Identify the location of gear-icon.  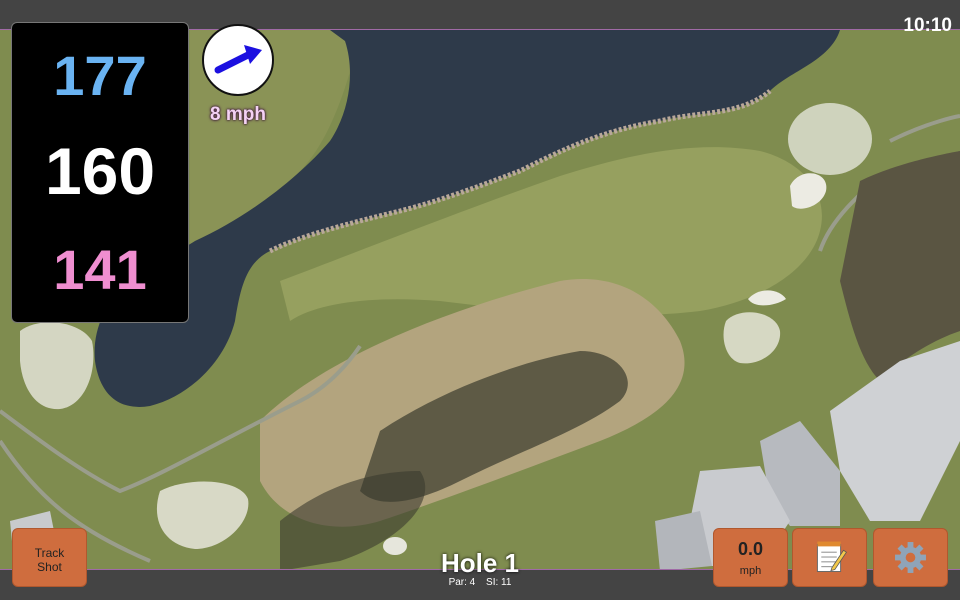
(910, 557).